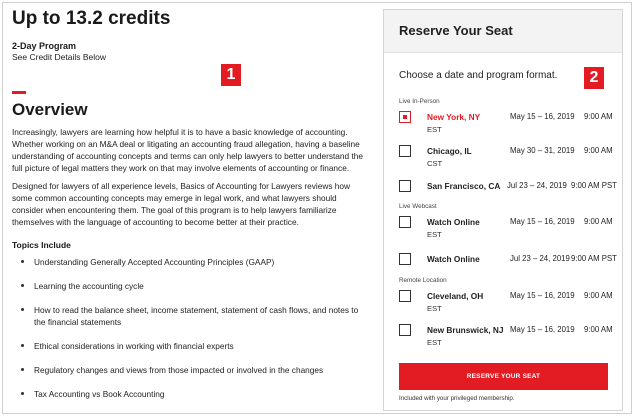 This screenshot has height=416, width=634. Describe the element at coordinates (423, 280) in the screenshot. I see `group-label-remote: Remote Location` at that location.